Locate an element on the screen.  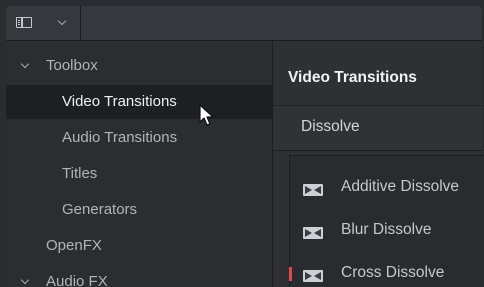
list-item-cross-dissolve: Cross Dissolve is located at coordinates (386, 270).